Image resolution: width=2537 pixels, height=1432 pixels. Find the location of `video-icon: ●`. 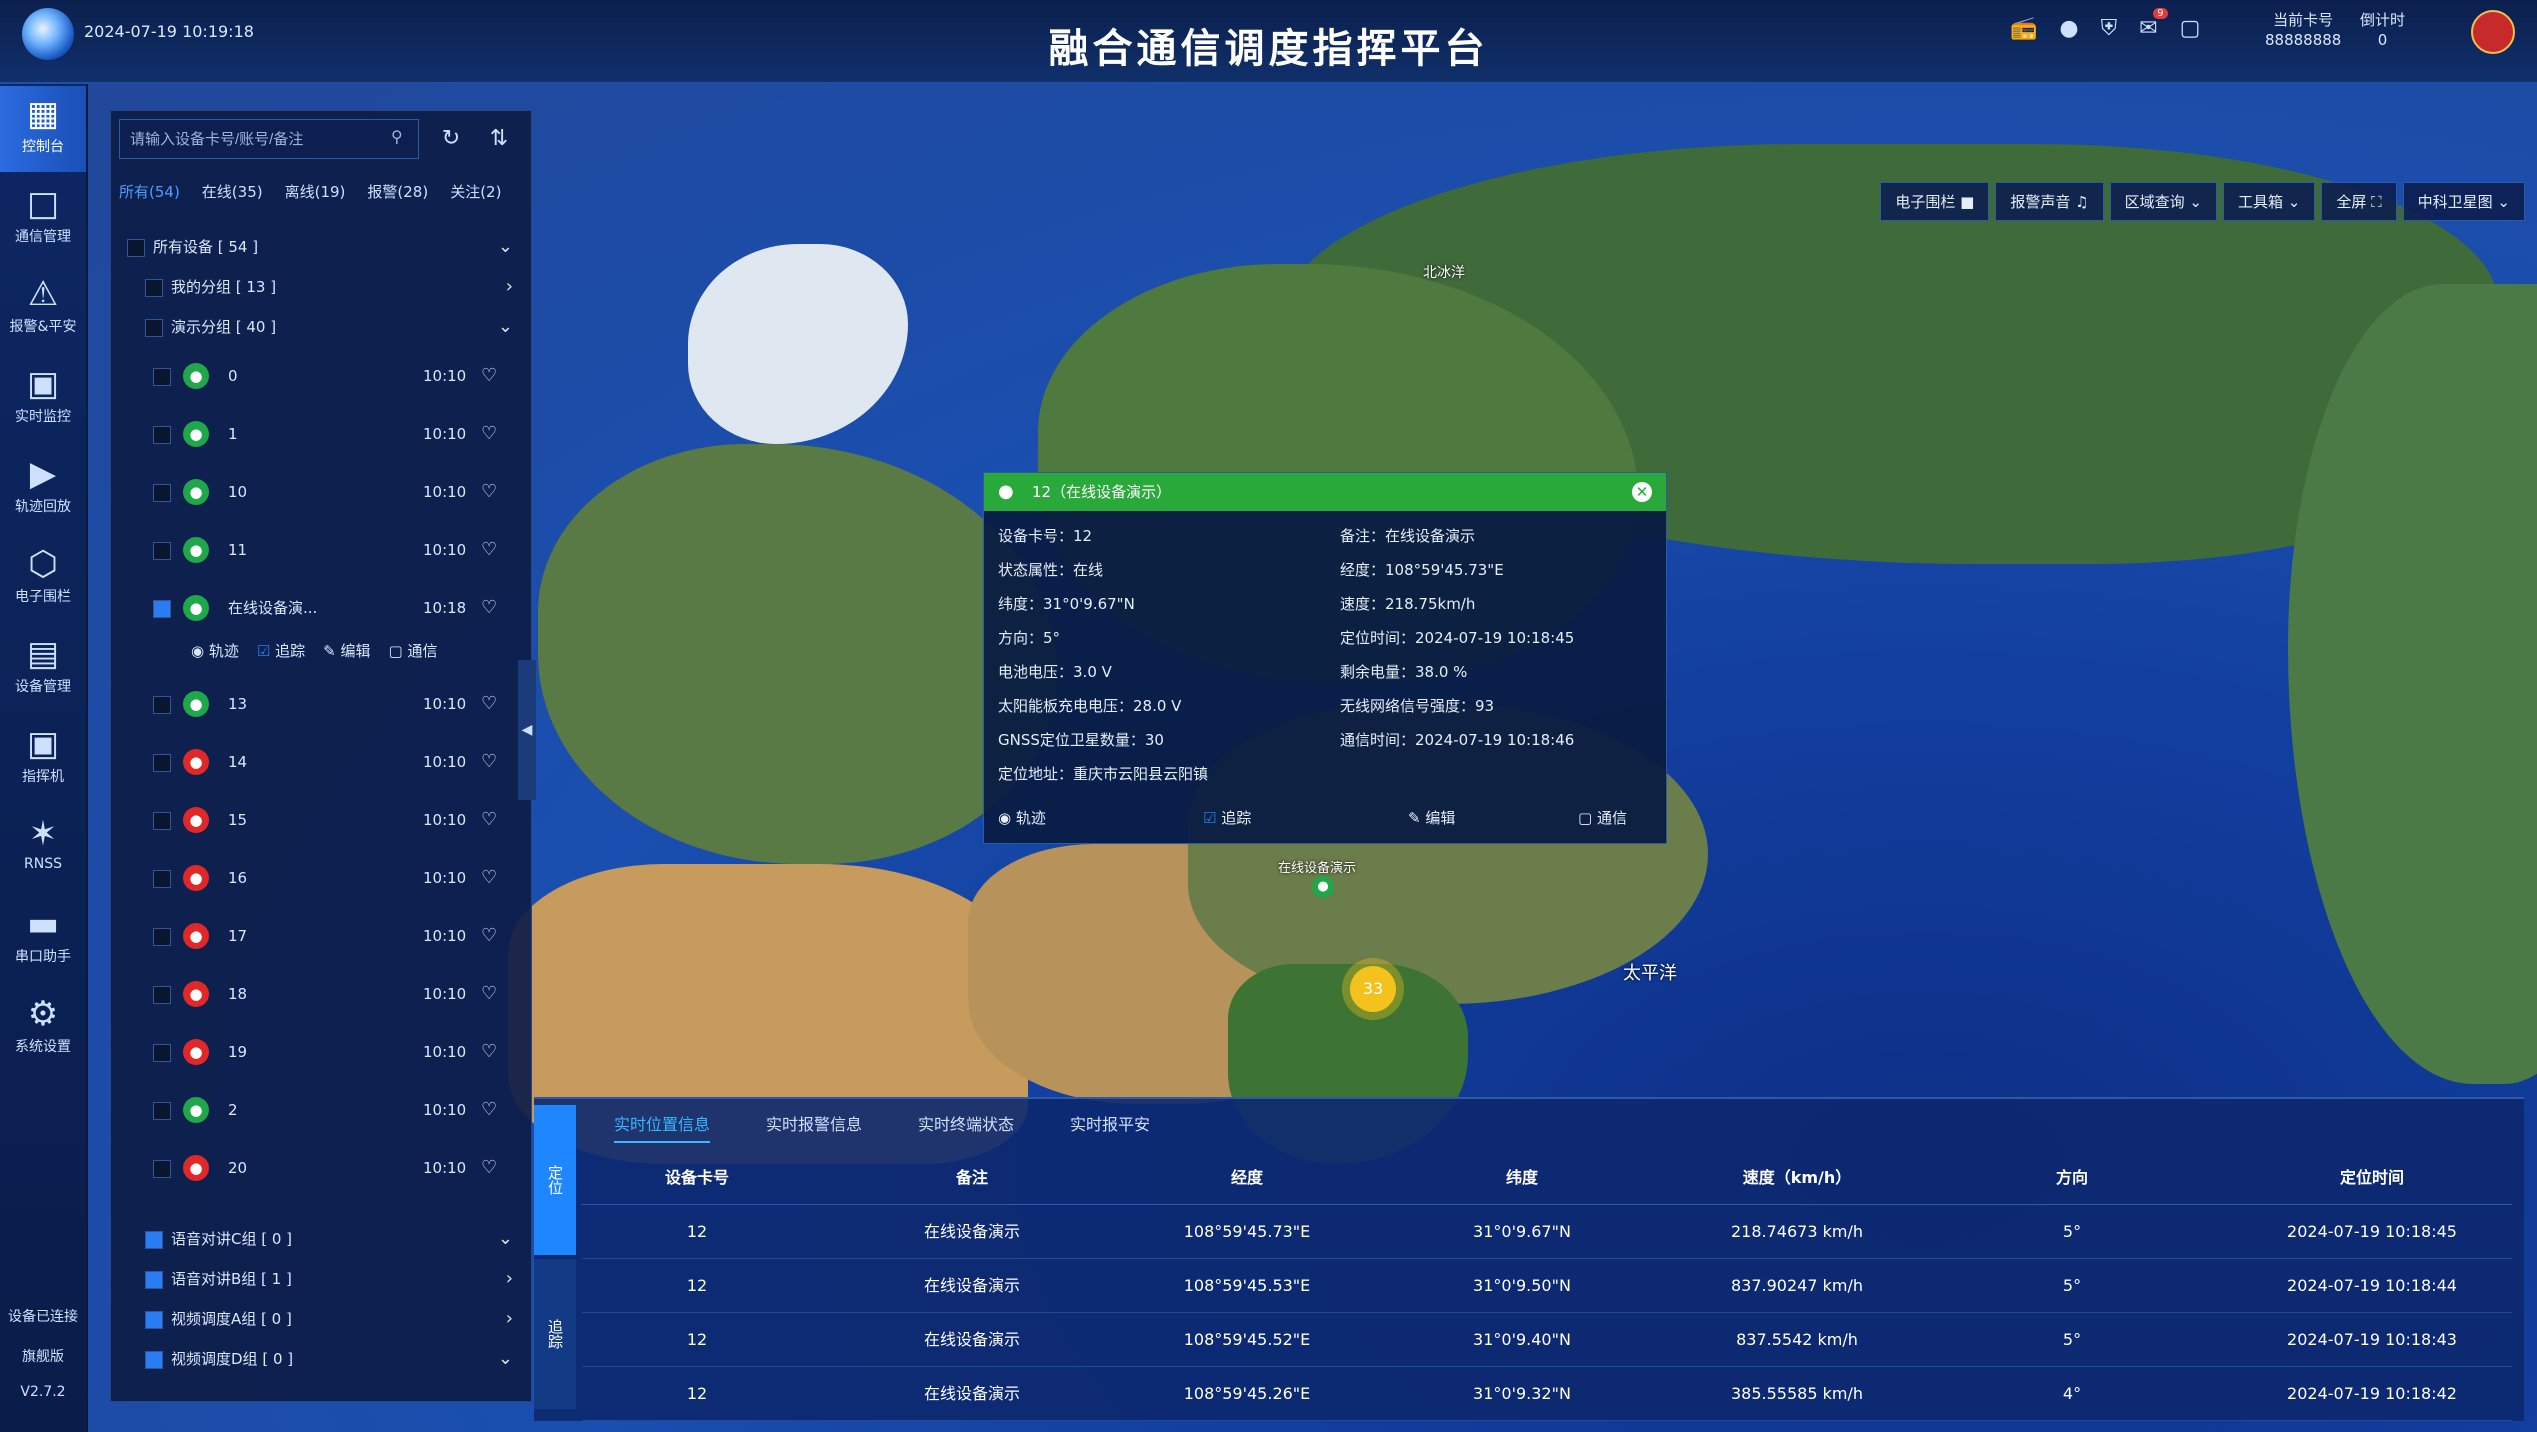

video-icon: ● is located at coordinates (2068, 28).